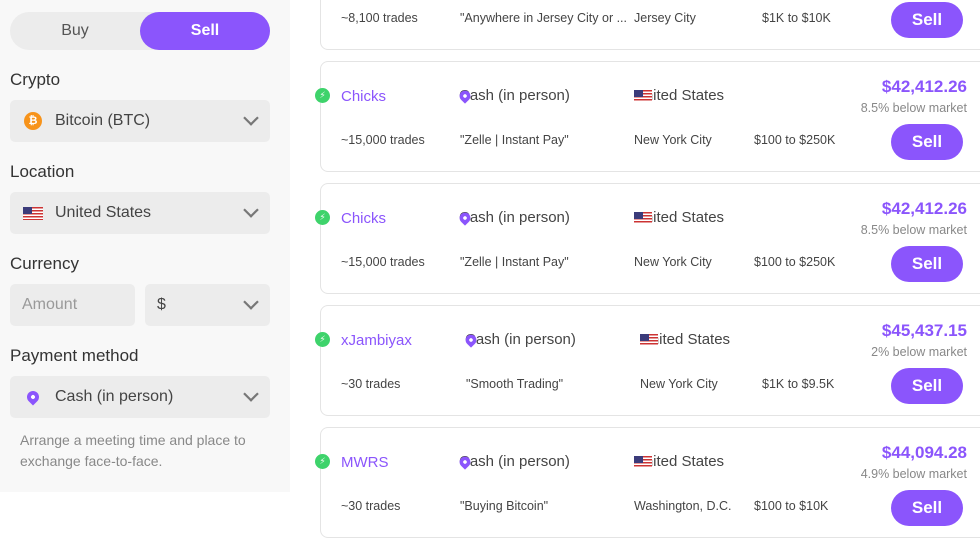 This screenshot has height=546, width=980. Describe the element at coordinates (365, 462) in the screenshot. I see `trader-name: MWRS` at that location.